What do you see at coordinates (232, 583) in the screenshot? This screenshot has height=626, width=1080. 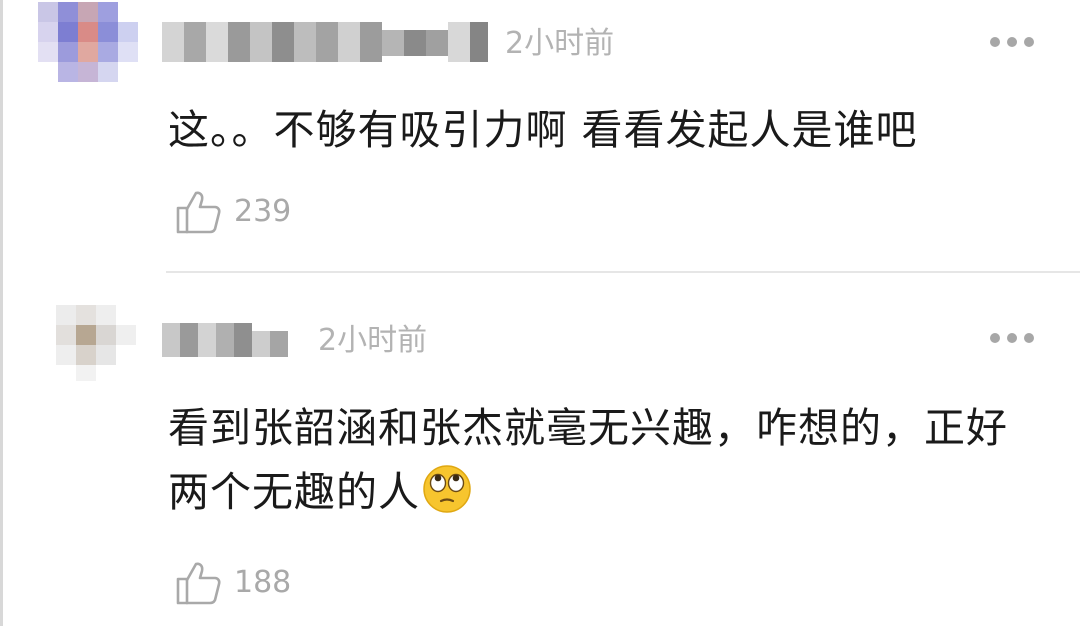 I see `like-button: 188` at bounding box center [232, 583].